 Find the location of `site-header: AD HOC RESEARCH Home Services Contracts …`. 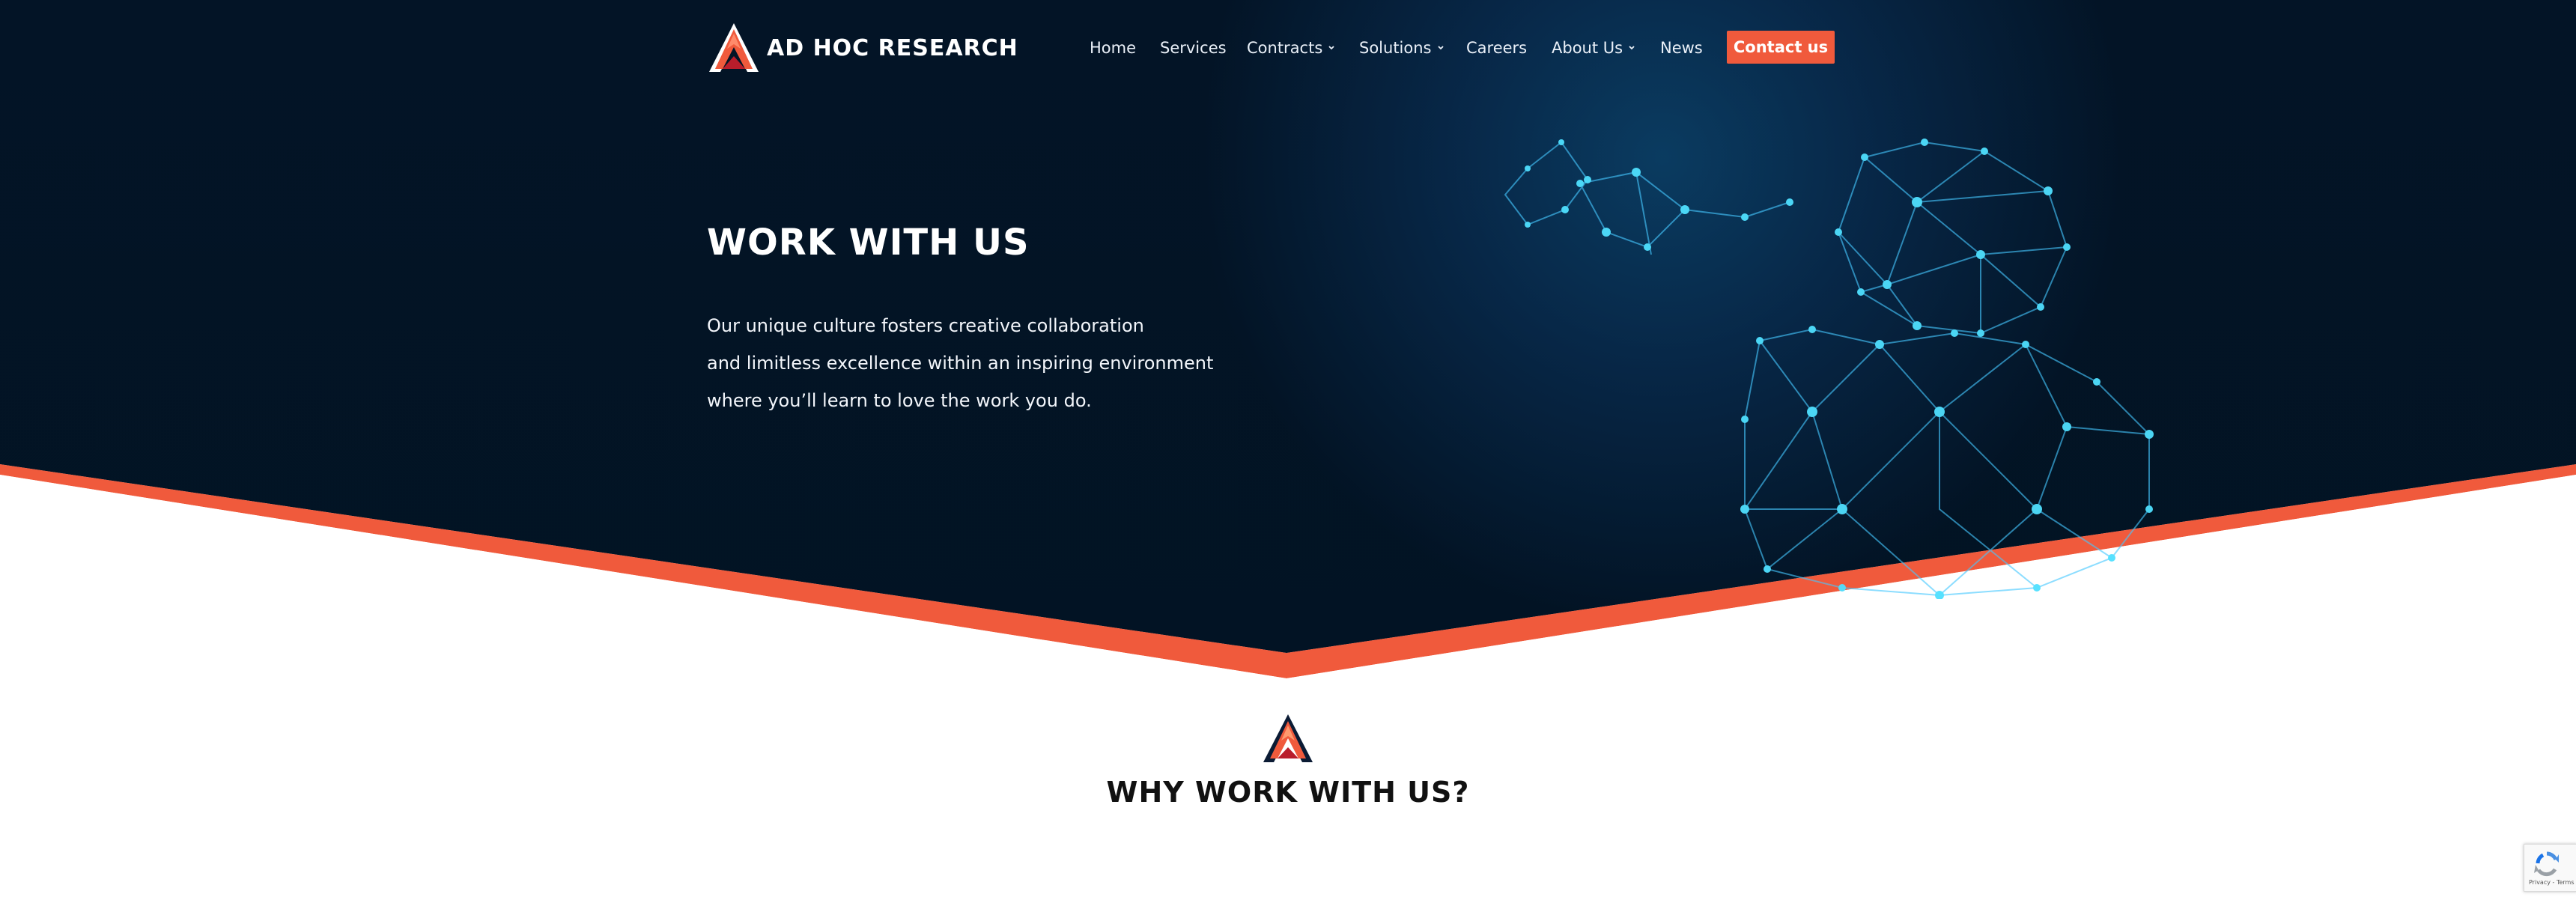

site-header: AD HOC RESEARCH Home Services Contracts … is located at coordinates (1288, 48).